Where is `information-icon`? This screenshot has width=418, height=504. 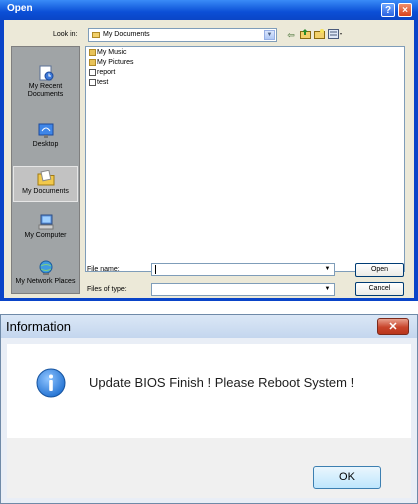 information-icon is located at coordinates (51, 383).